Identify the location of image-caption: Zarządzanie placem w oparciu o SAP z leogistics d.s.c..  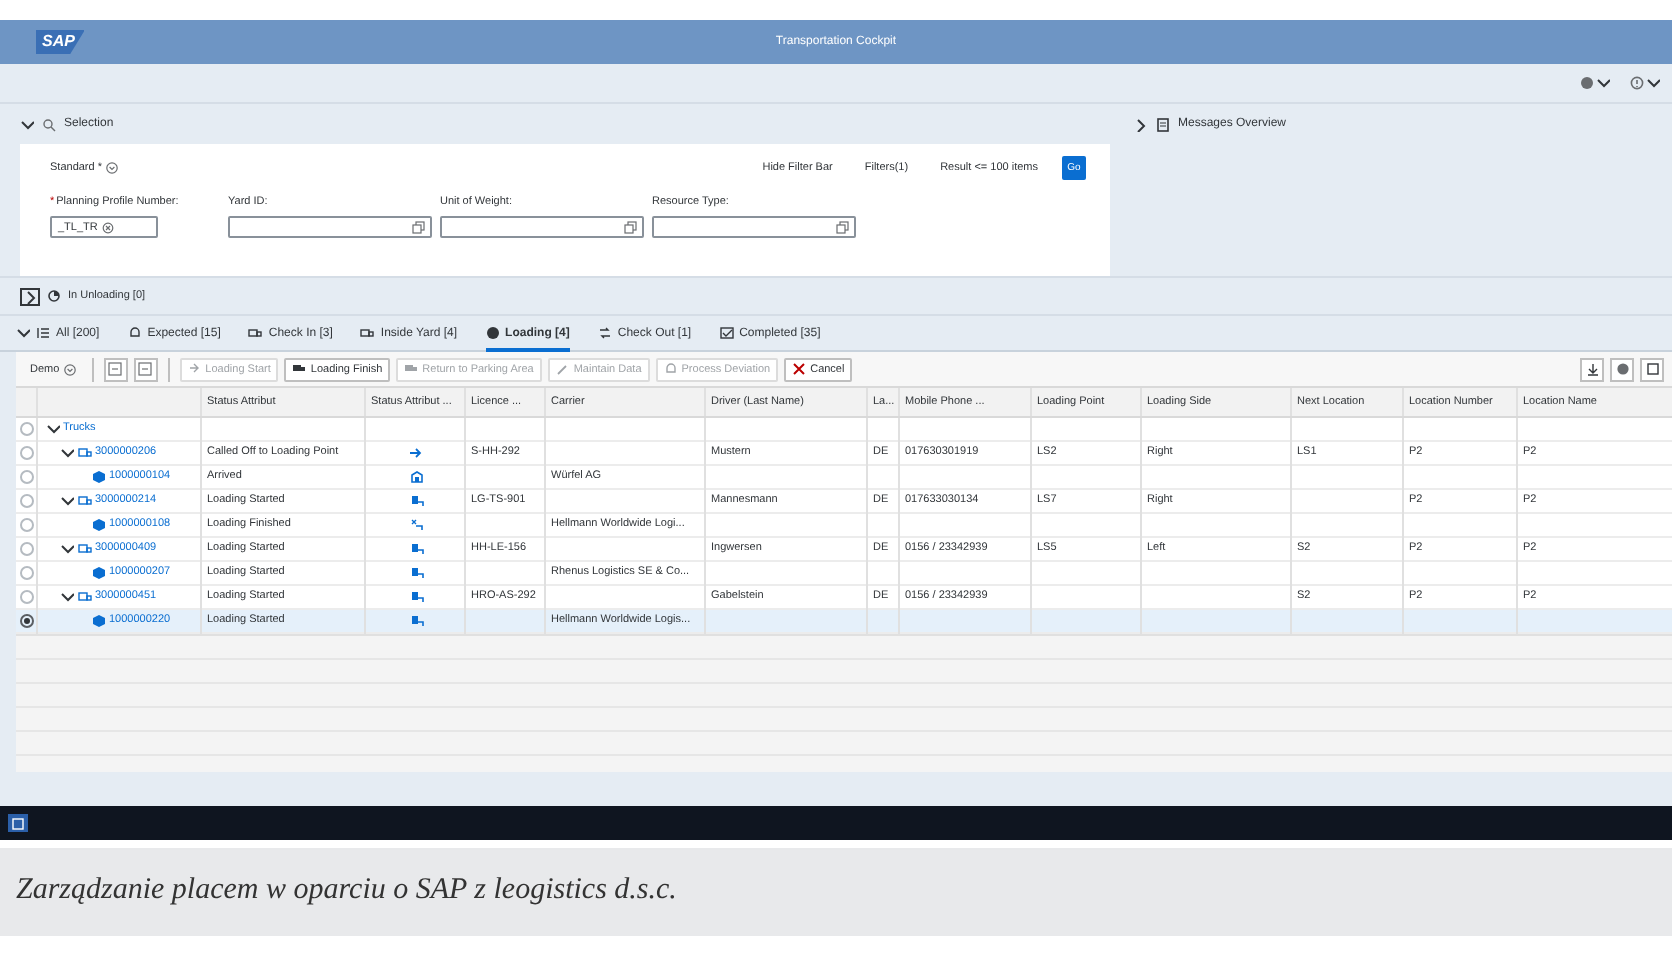
(347, 891).